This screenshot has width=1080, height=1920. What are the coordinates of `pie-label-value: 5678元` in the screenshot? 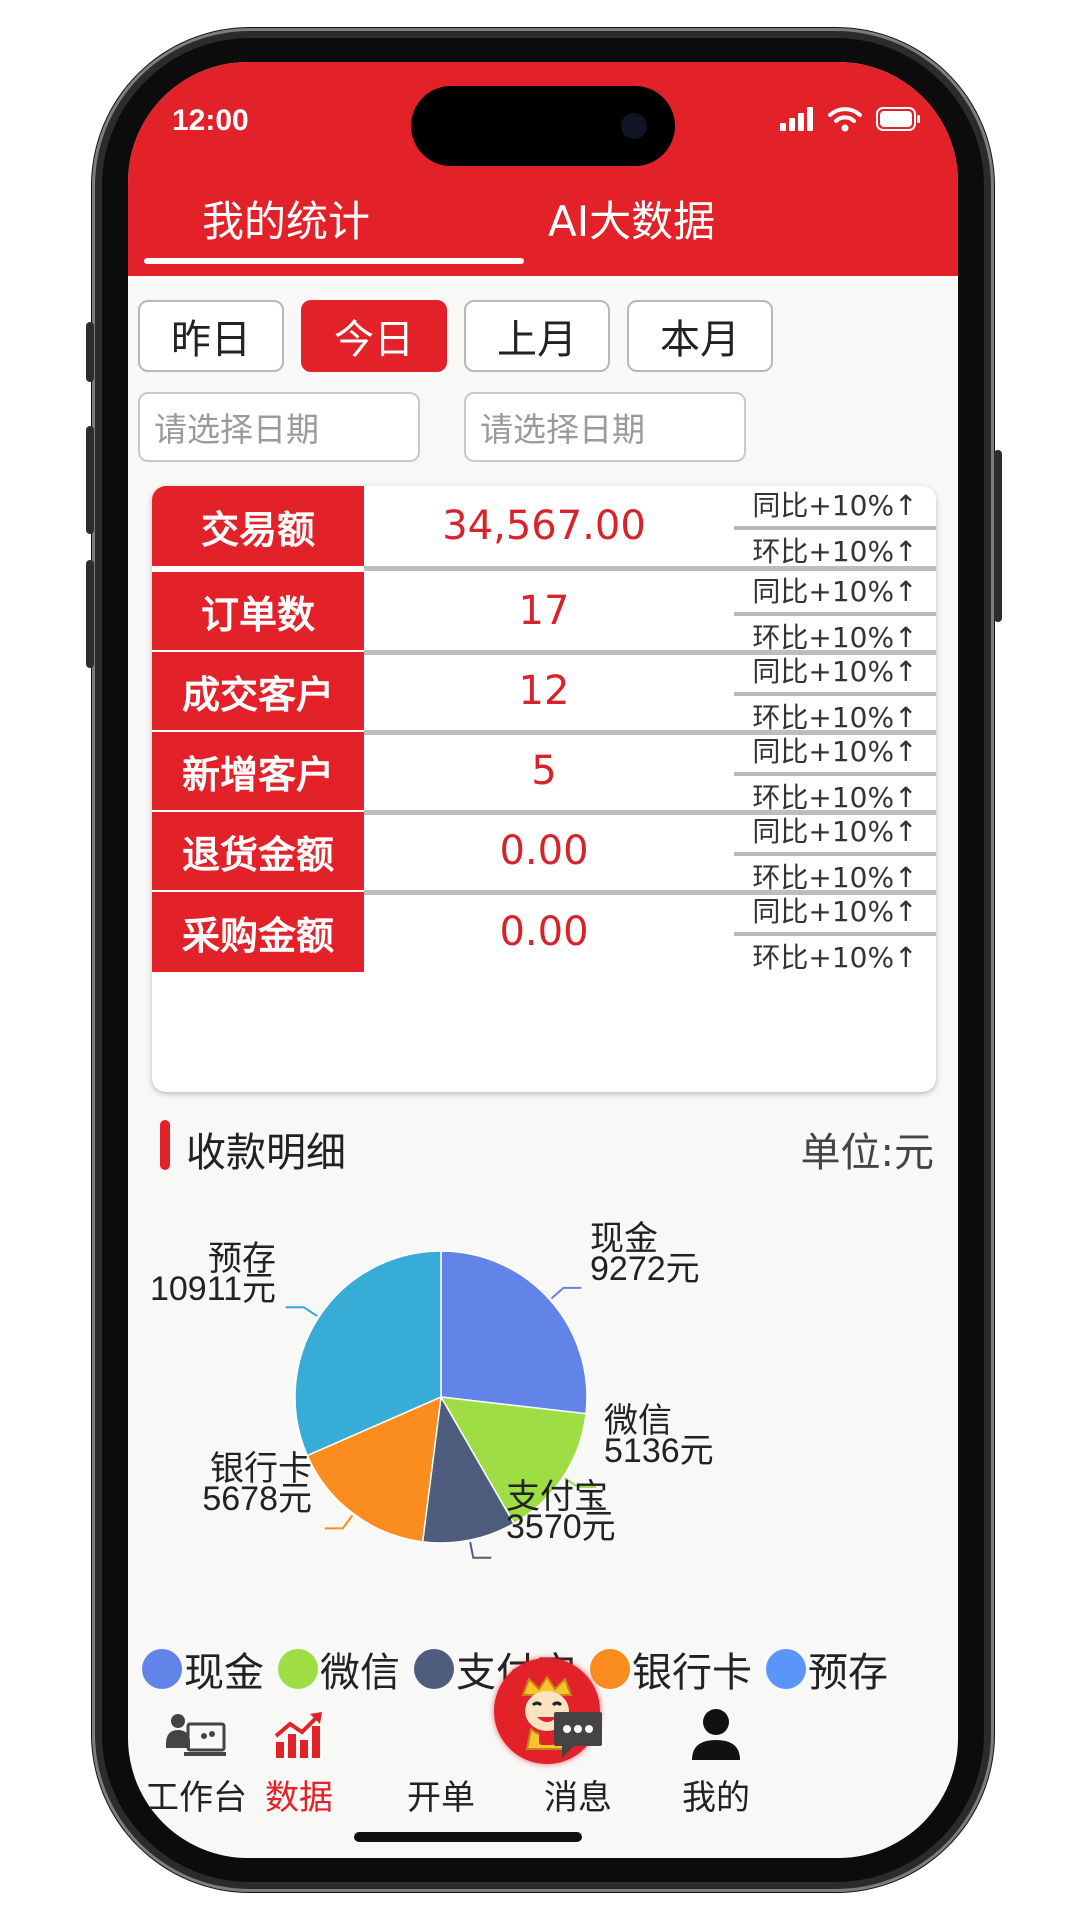 It's located at (257, 1499).